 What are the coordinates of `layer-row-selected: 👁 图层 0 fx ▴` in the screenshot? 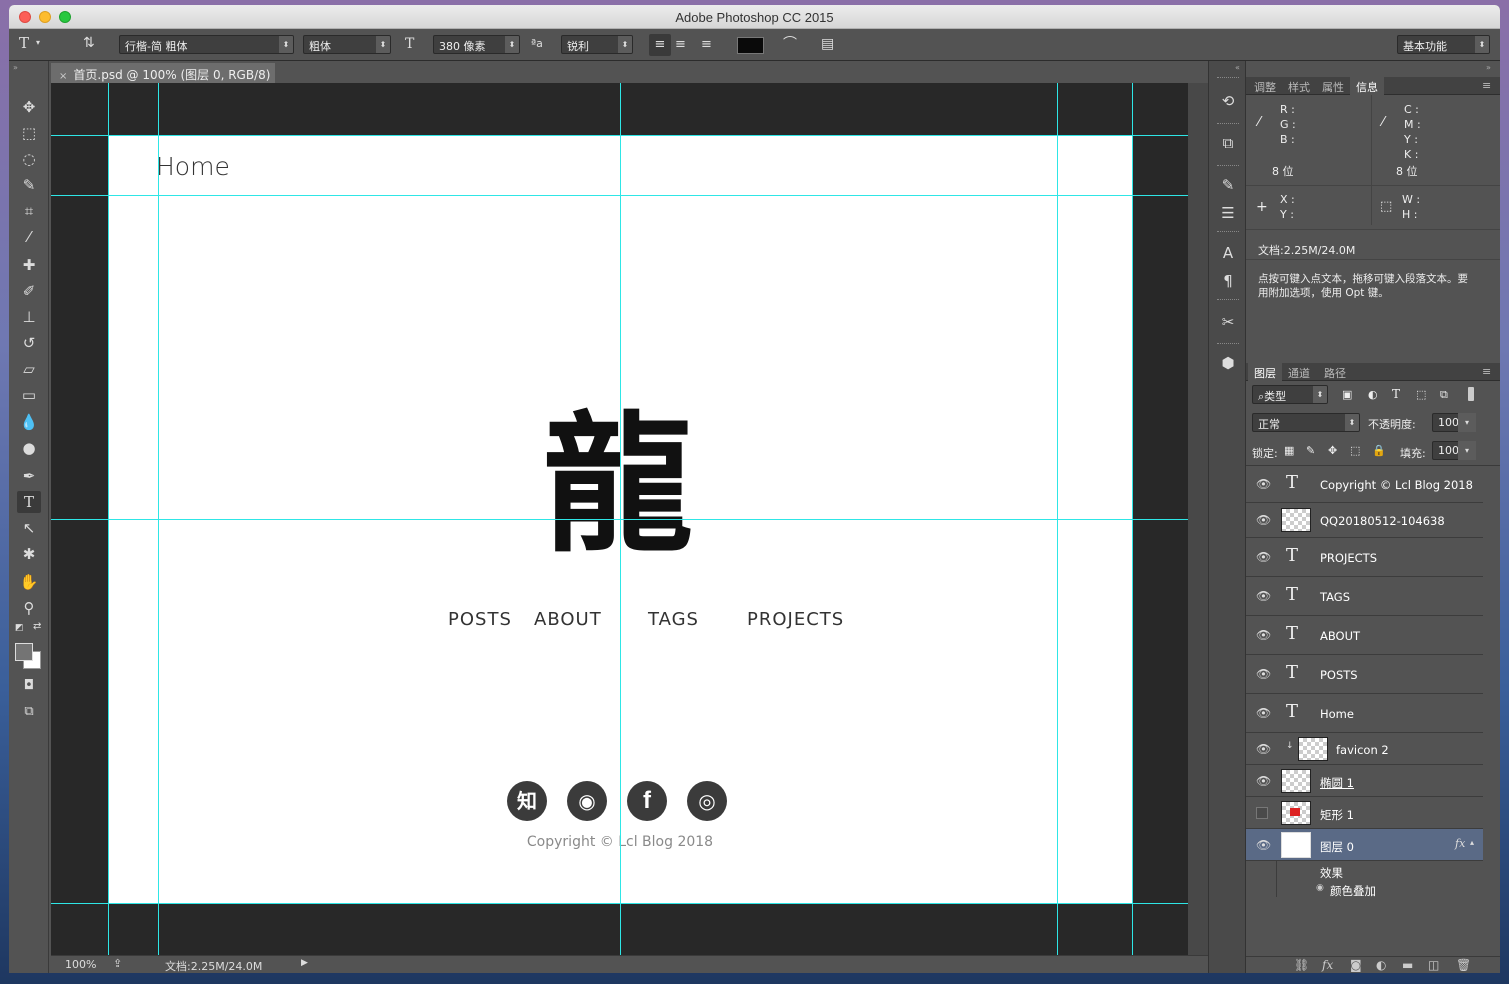 It's located at (1364, 845).